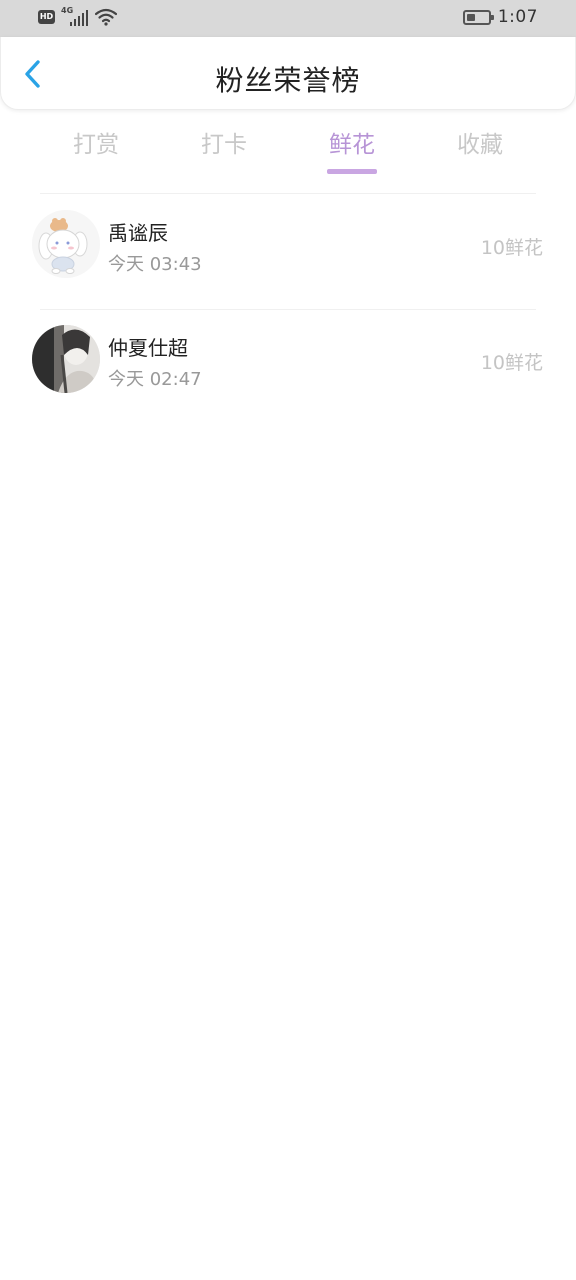  What do you see at coordinates (471, 17) in the screenshot?
I see `battery-fill` at bounding box center [471, 17].